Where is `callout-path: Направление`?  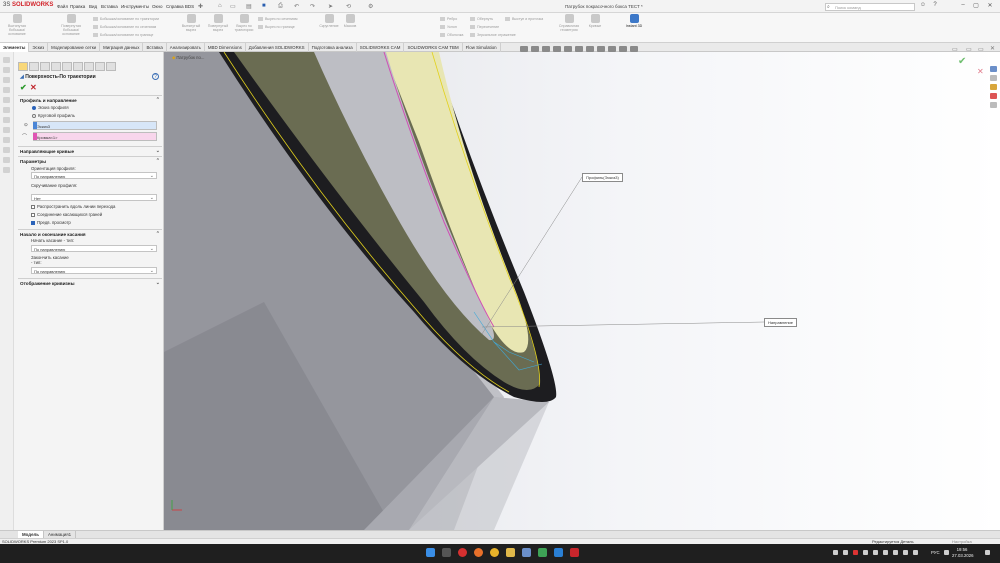 callout-path: Направление is located at coordinates (780, 322).